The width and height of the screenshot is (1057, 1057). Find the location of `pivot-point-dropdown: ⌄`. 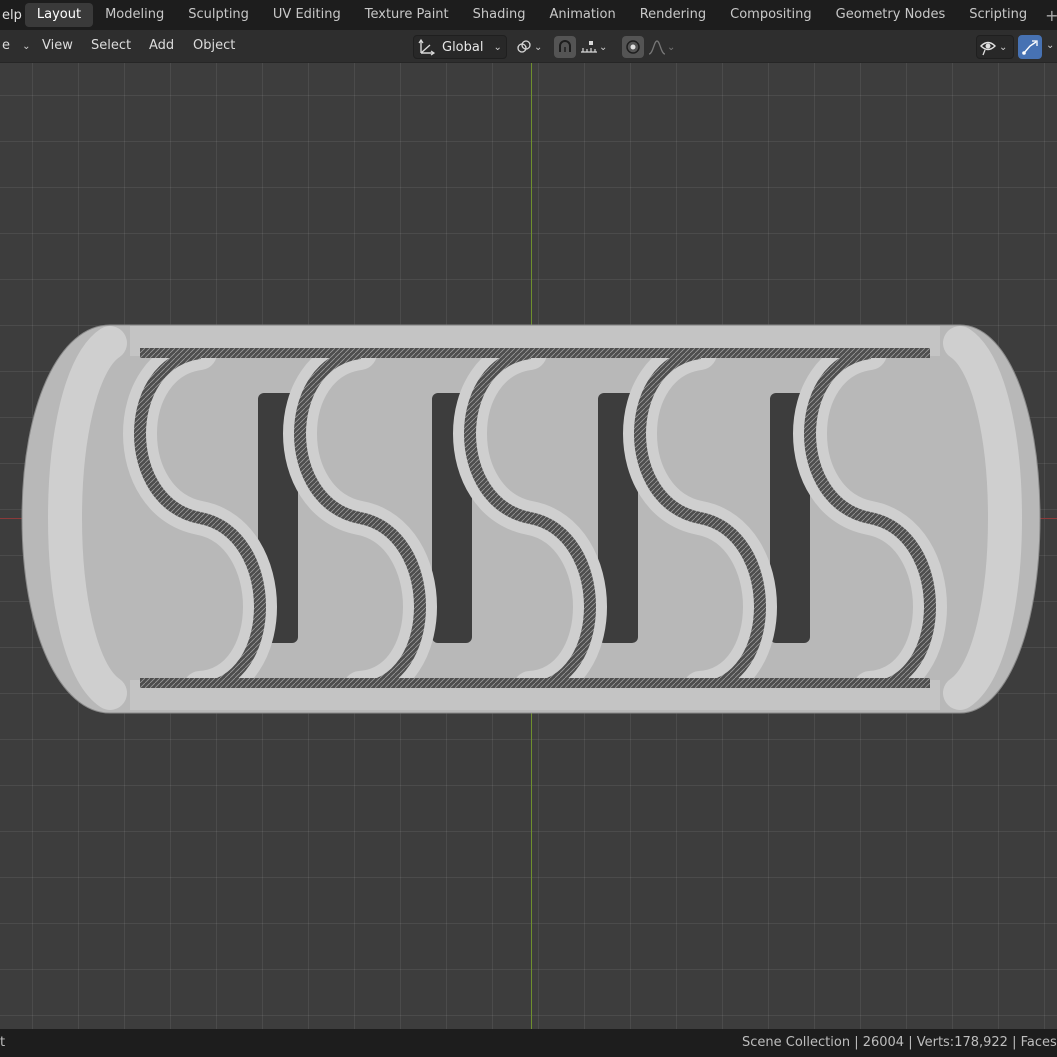

pivot-point-dropdown: ⌄ is located at coordinates (531, 47).